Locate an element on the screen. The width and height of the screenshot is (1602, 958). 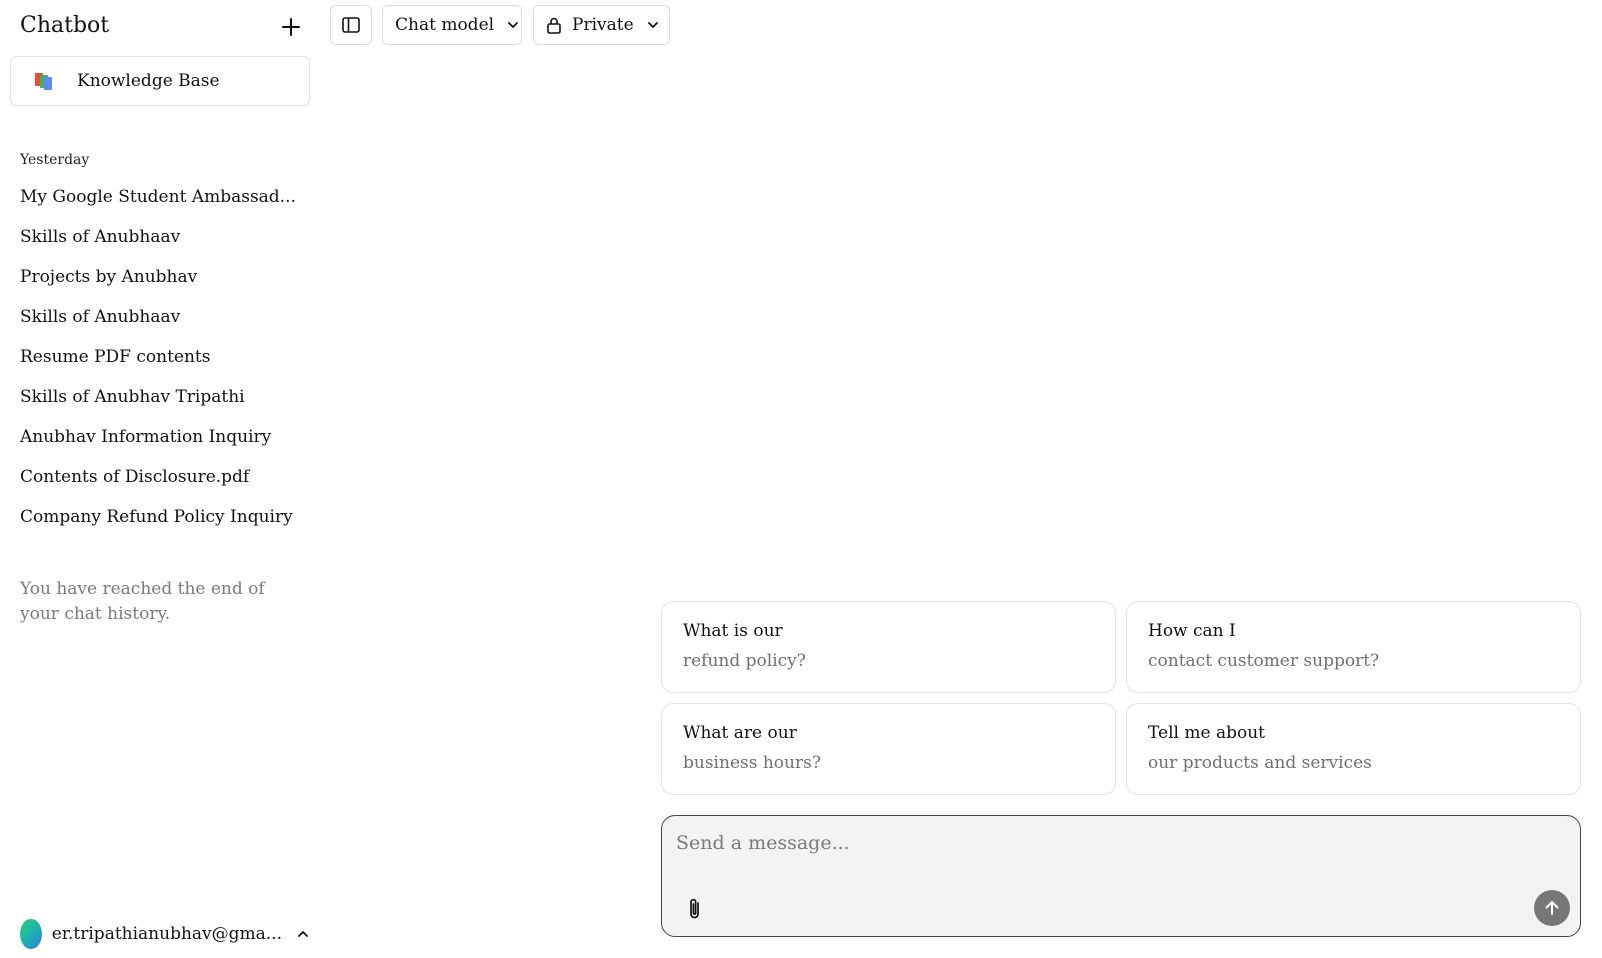
attach-button is located at coordinates (695, 909).